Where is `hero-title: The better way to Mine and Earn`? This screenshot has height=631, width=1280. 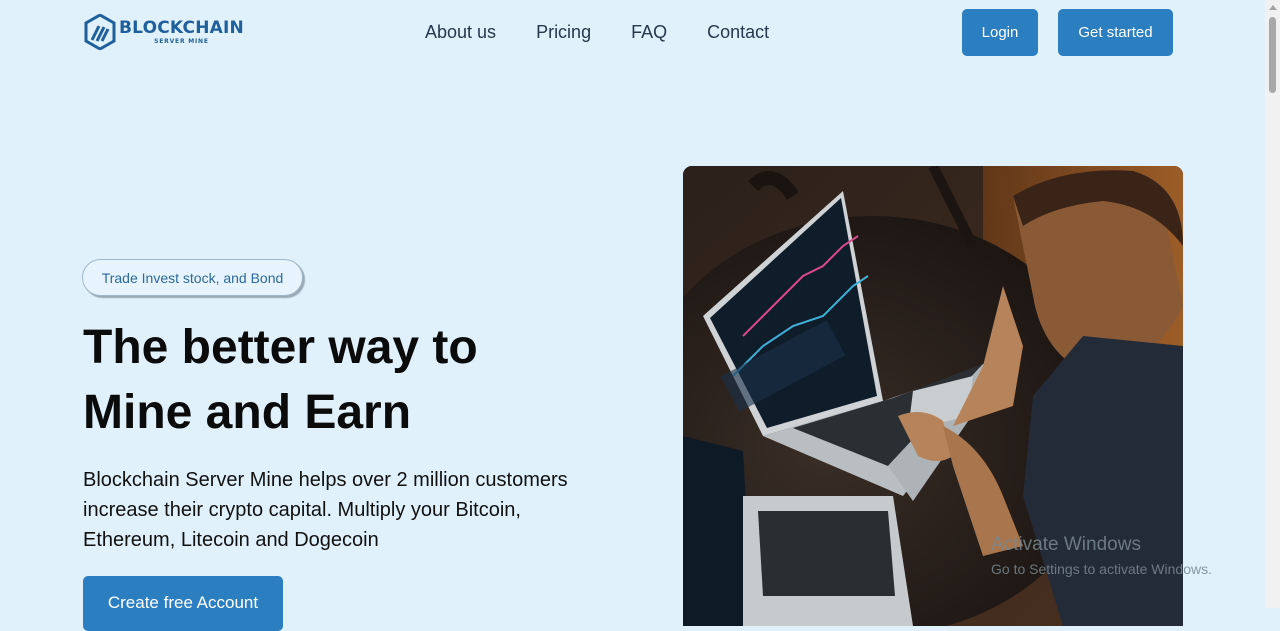
hero-title: The better way to Mine and Earn is located at coordinates (363, 380).